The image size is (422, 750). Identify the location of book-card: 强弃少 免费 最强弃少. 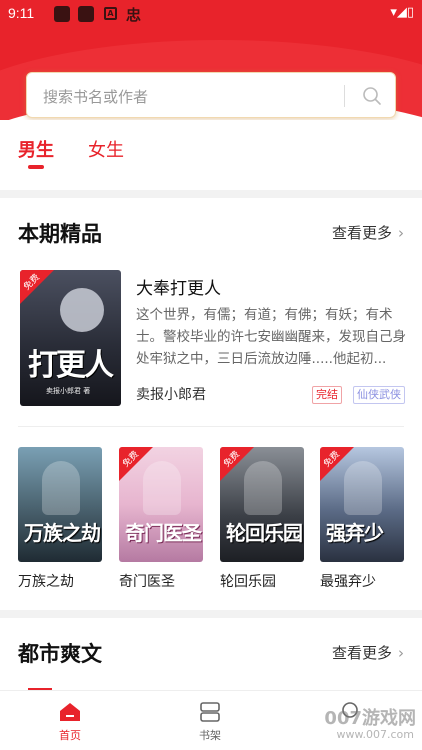
(362, 518).